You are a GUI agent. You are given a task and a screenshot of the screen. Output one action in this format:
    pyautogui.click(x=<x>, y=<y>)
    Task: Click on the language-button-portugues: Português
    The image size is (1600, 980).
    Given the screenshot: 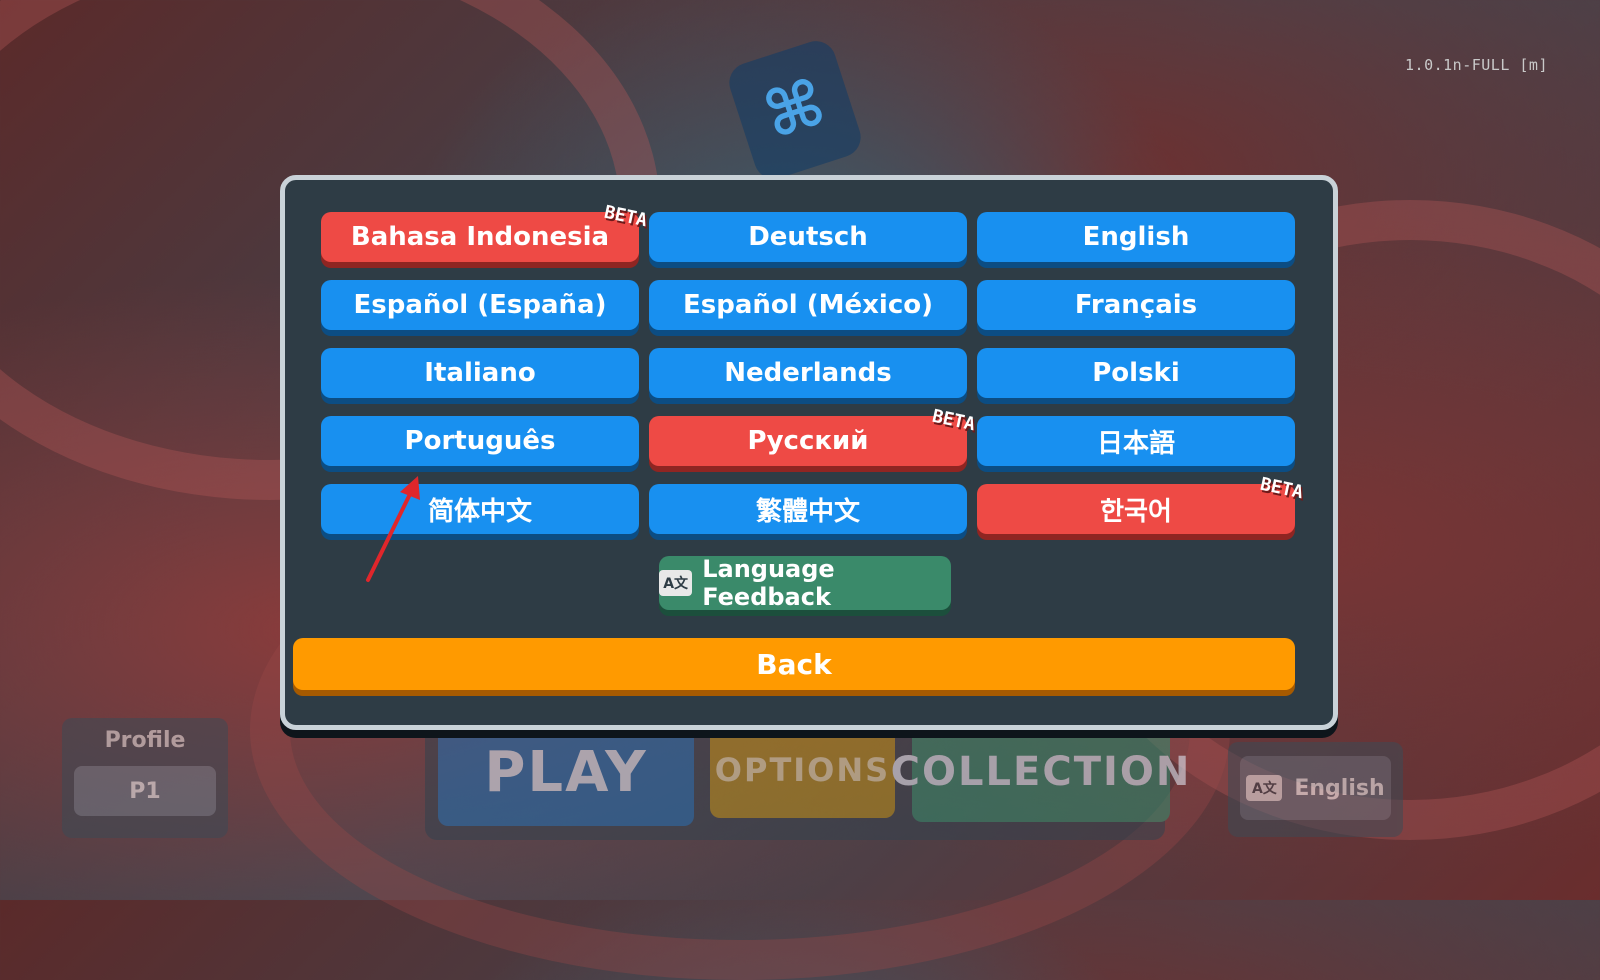 What is the action you would take?
    pyautogui.click(x=480, y=441)
    